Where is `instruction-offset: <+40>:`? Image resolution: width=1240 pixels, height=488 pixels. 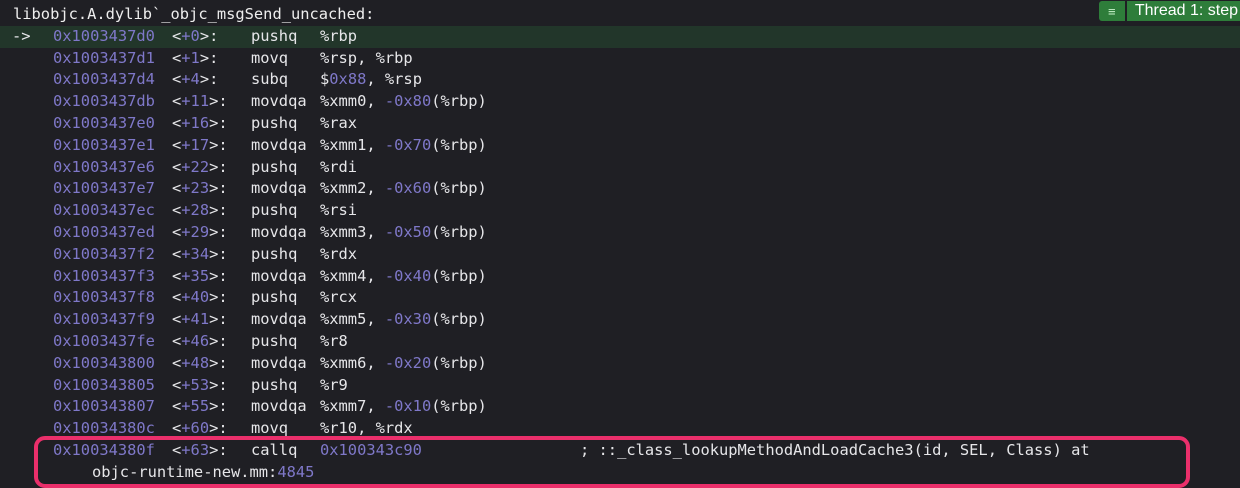
instruction-offset: <+40>: is located at coordinates (200, 297).